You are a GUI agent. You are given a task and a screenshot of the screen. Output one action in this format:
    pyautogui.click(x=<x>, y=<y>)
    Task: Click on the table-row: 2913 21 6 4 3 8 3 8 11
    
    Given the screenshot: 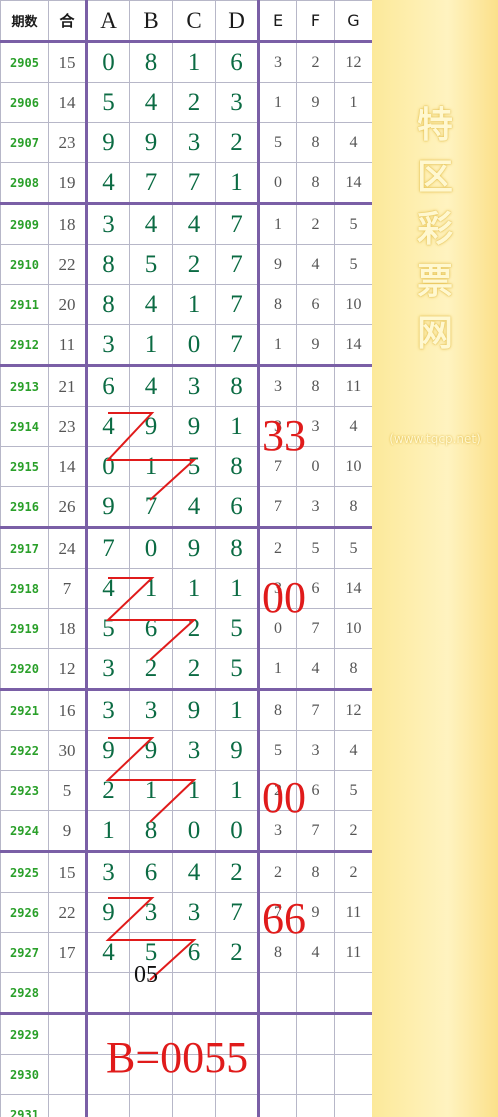 What is the action you would take?
    pyautogui.click(x=186, y=385)
    